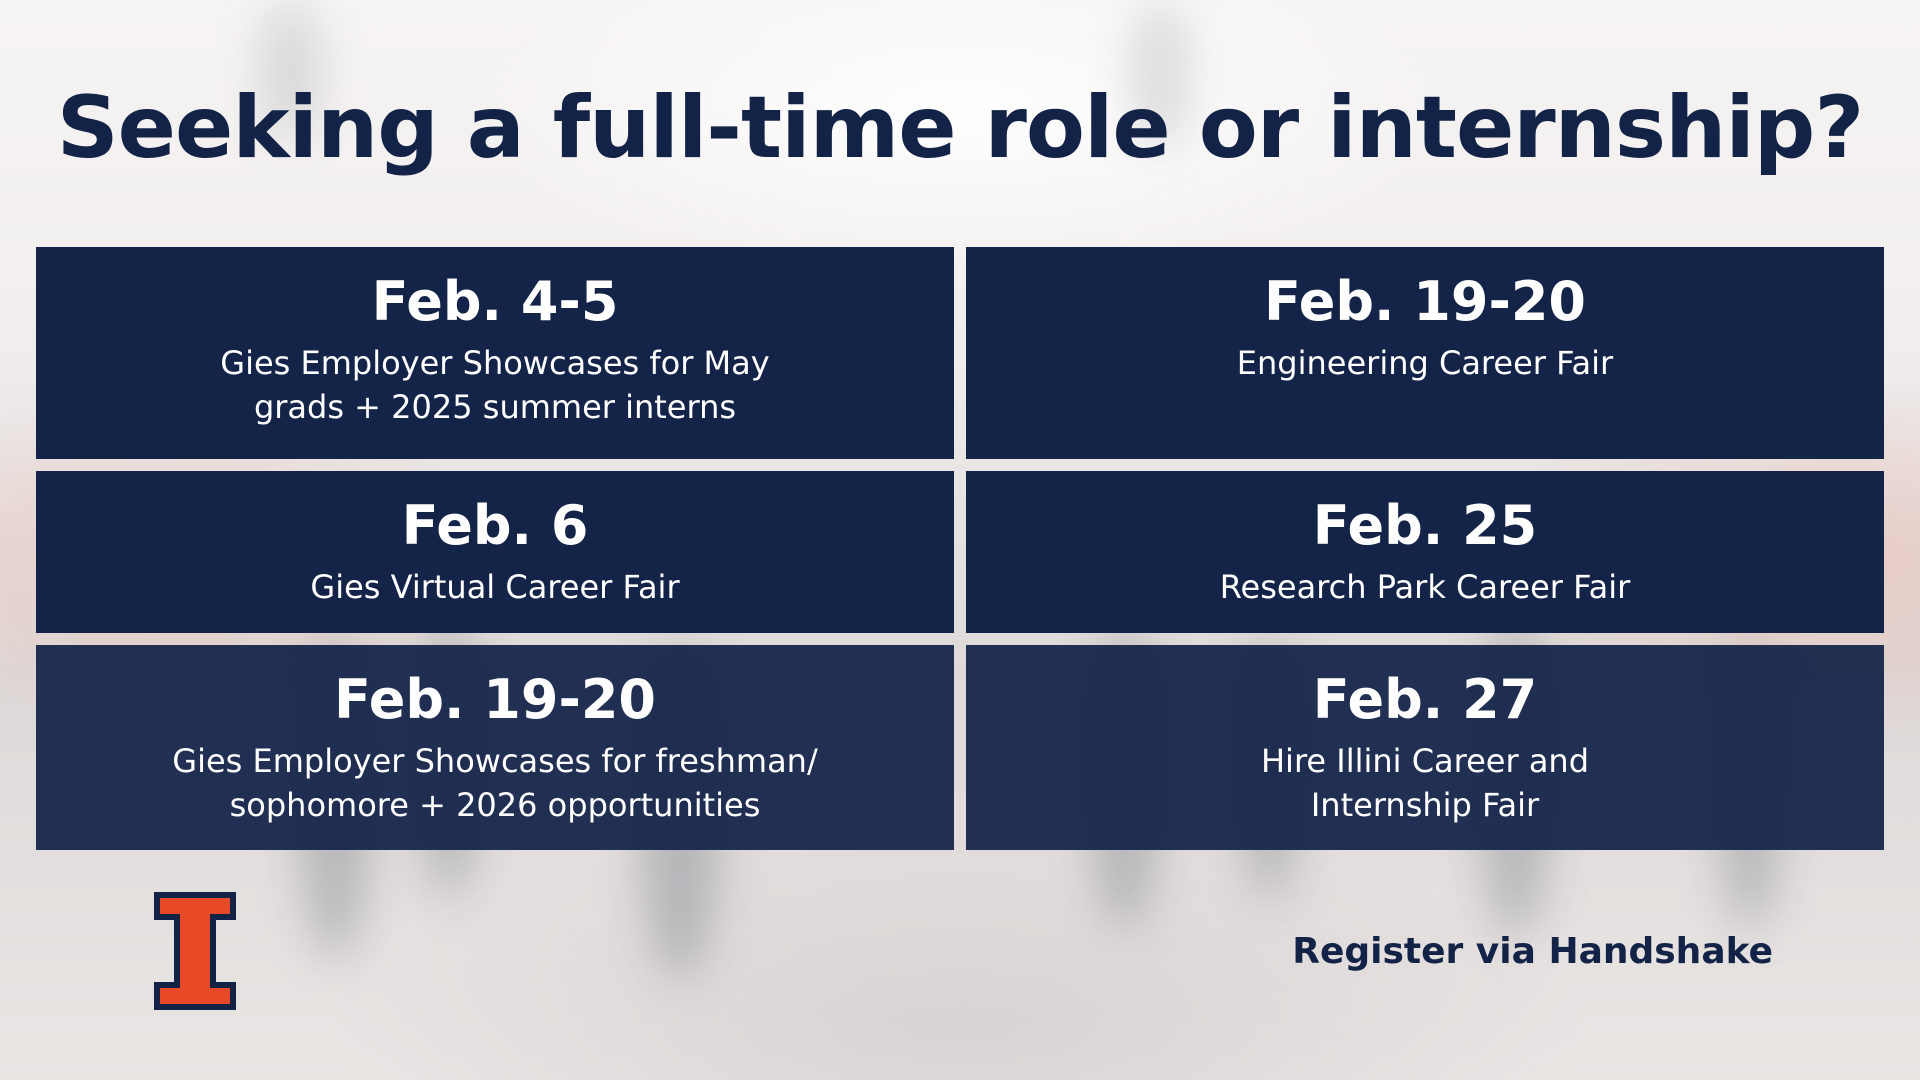 Image resolution: width=1920 pixels, height=1080 pixels. Describe the element at coordinates (1425, 525) in the screenshot. I see `event-date: Feb. 25` at that location.